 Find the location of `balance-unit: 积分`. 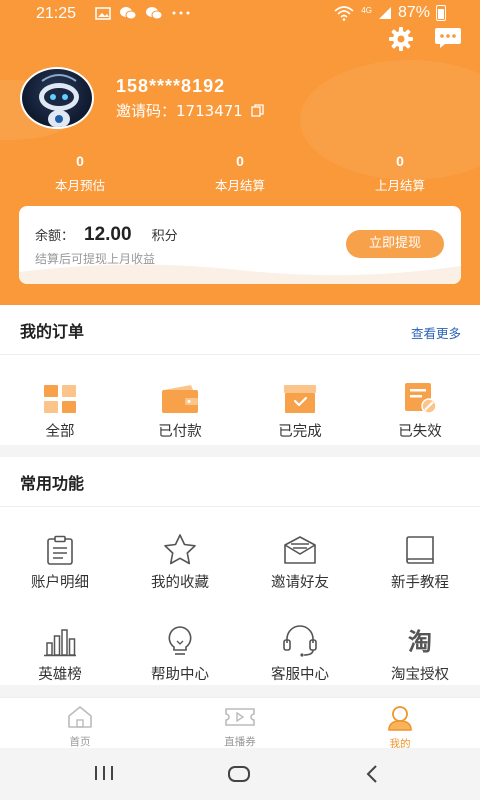

balance-unit: 积分 is located at coordinates (164, 236).